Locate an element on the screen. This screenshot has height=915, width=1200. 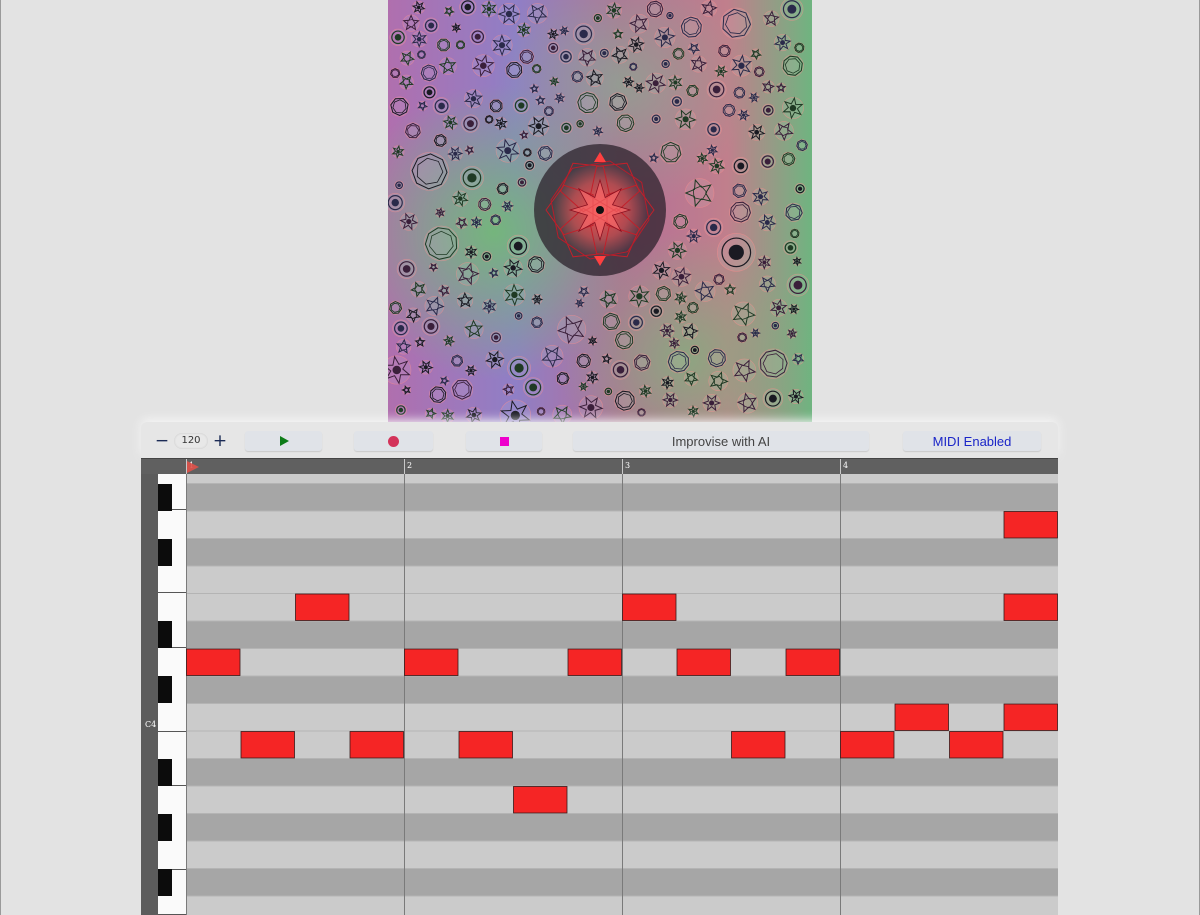
keyboard-label-strip is located at coordinates (149, 694).